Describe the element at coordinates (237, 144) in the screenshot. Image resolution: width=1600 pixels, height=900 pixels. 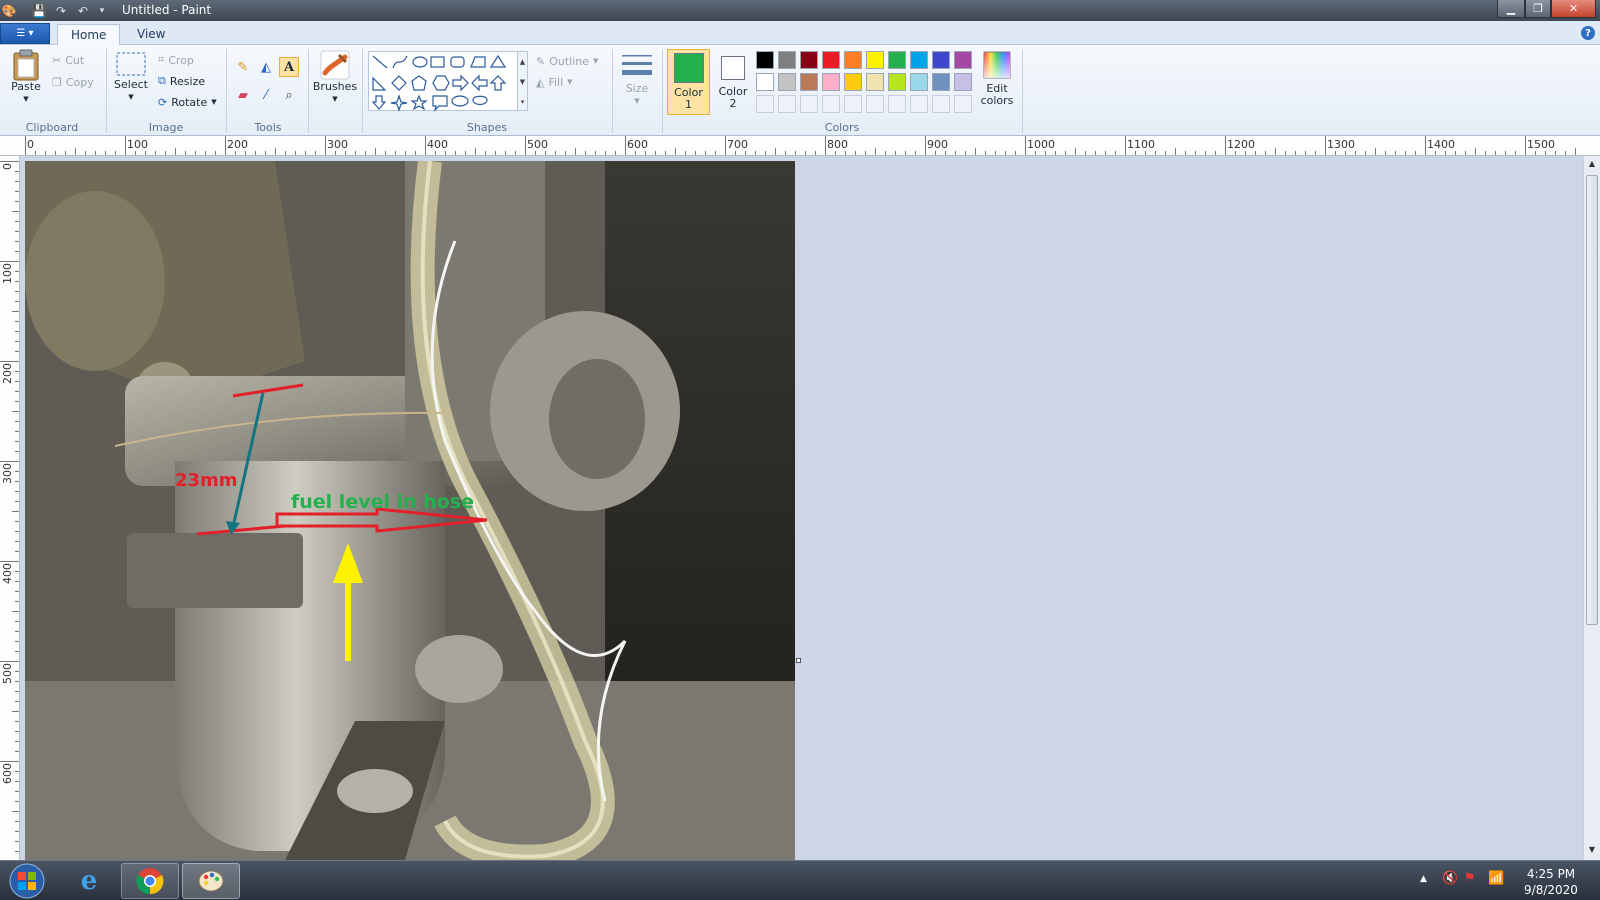
I see `ruler-label: 200` at that location.